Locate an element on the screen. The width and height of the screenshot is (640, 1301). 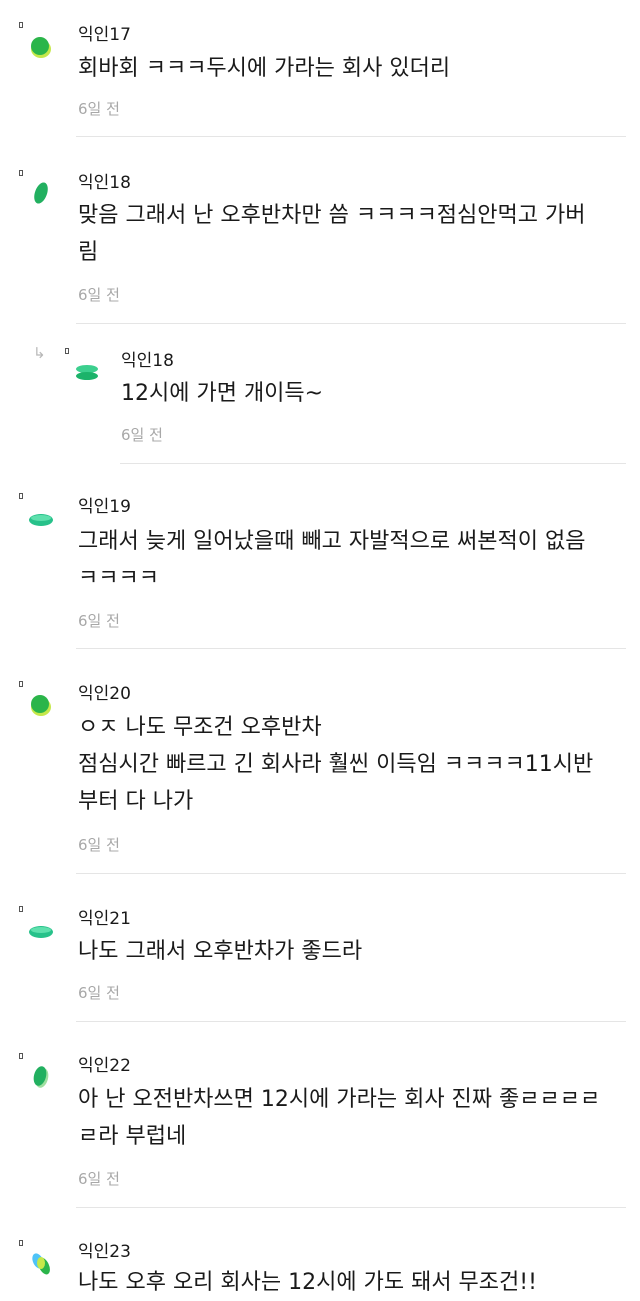
comment-text: 아 난 오전반차쓰면 12시에 가라는 회사 진짜 좋ㄹㄹㄹㄹ ㄹ라 부럽네 is located at coordinates (339, 1118).